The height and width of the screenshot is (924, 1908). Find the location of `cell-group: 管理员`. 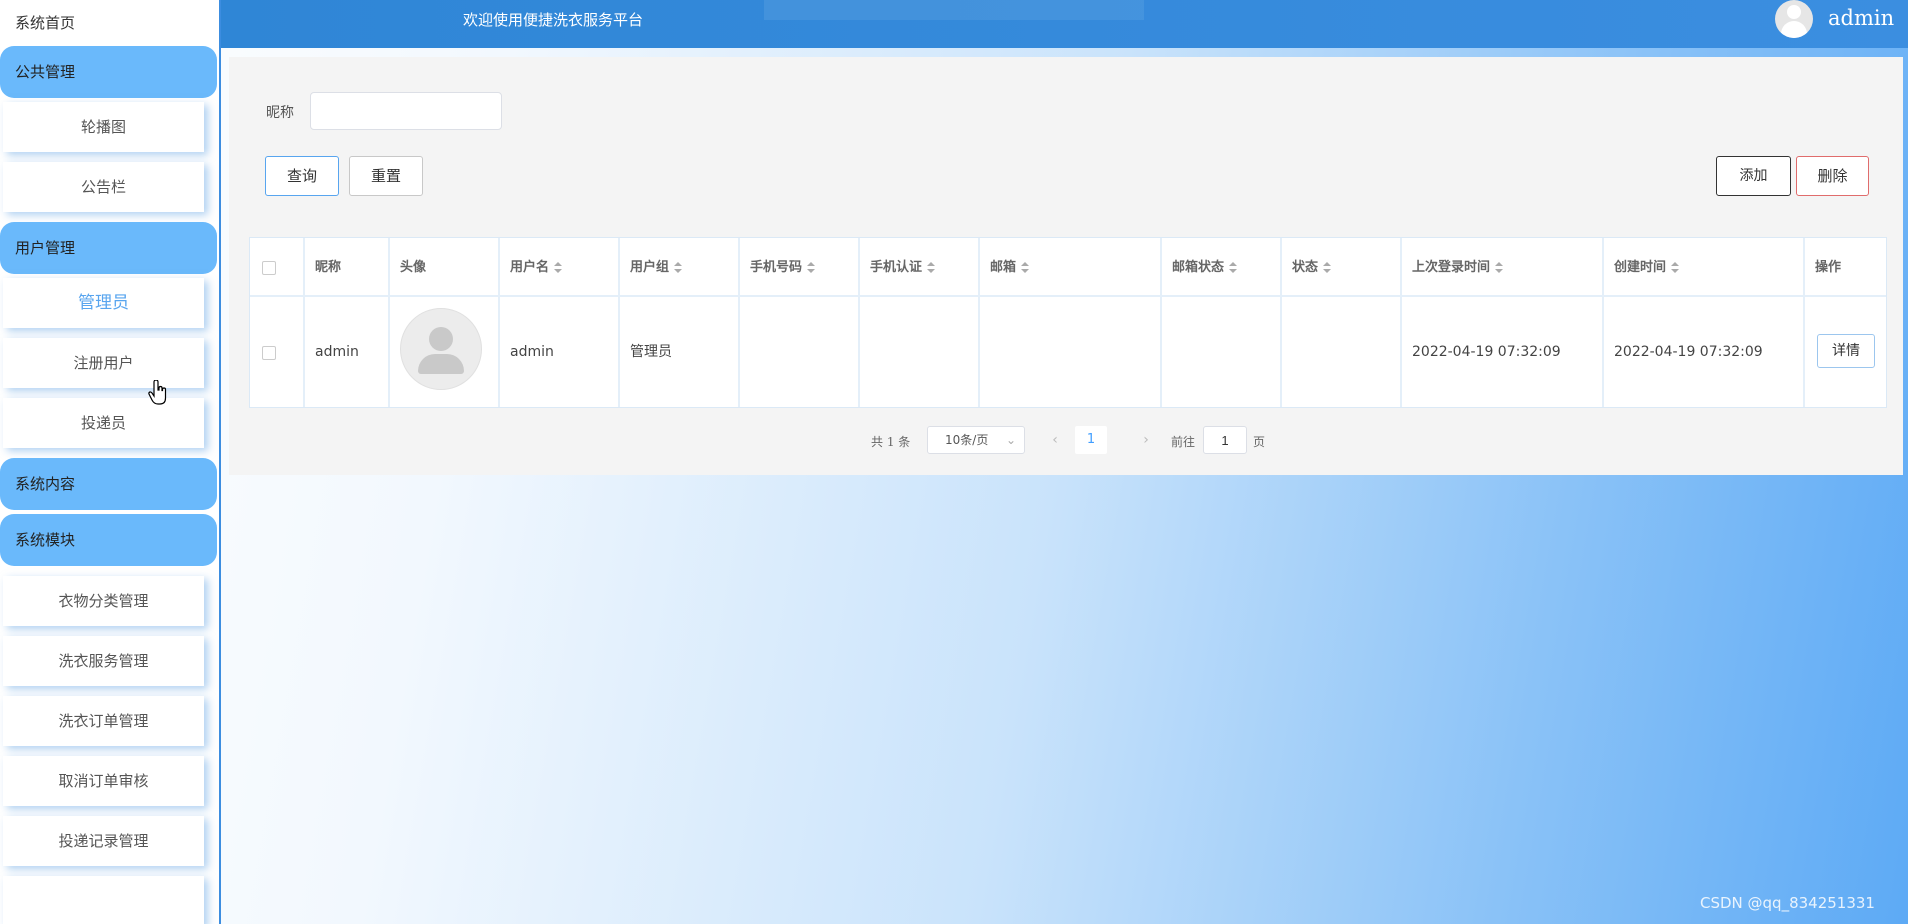

cell-group: 管理员 is located at coordinates (680, 352).